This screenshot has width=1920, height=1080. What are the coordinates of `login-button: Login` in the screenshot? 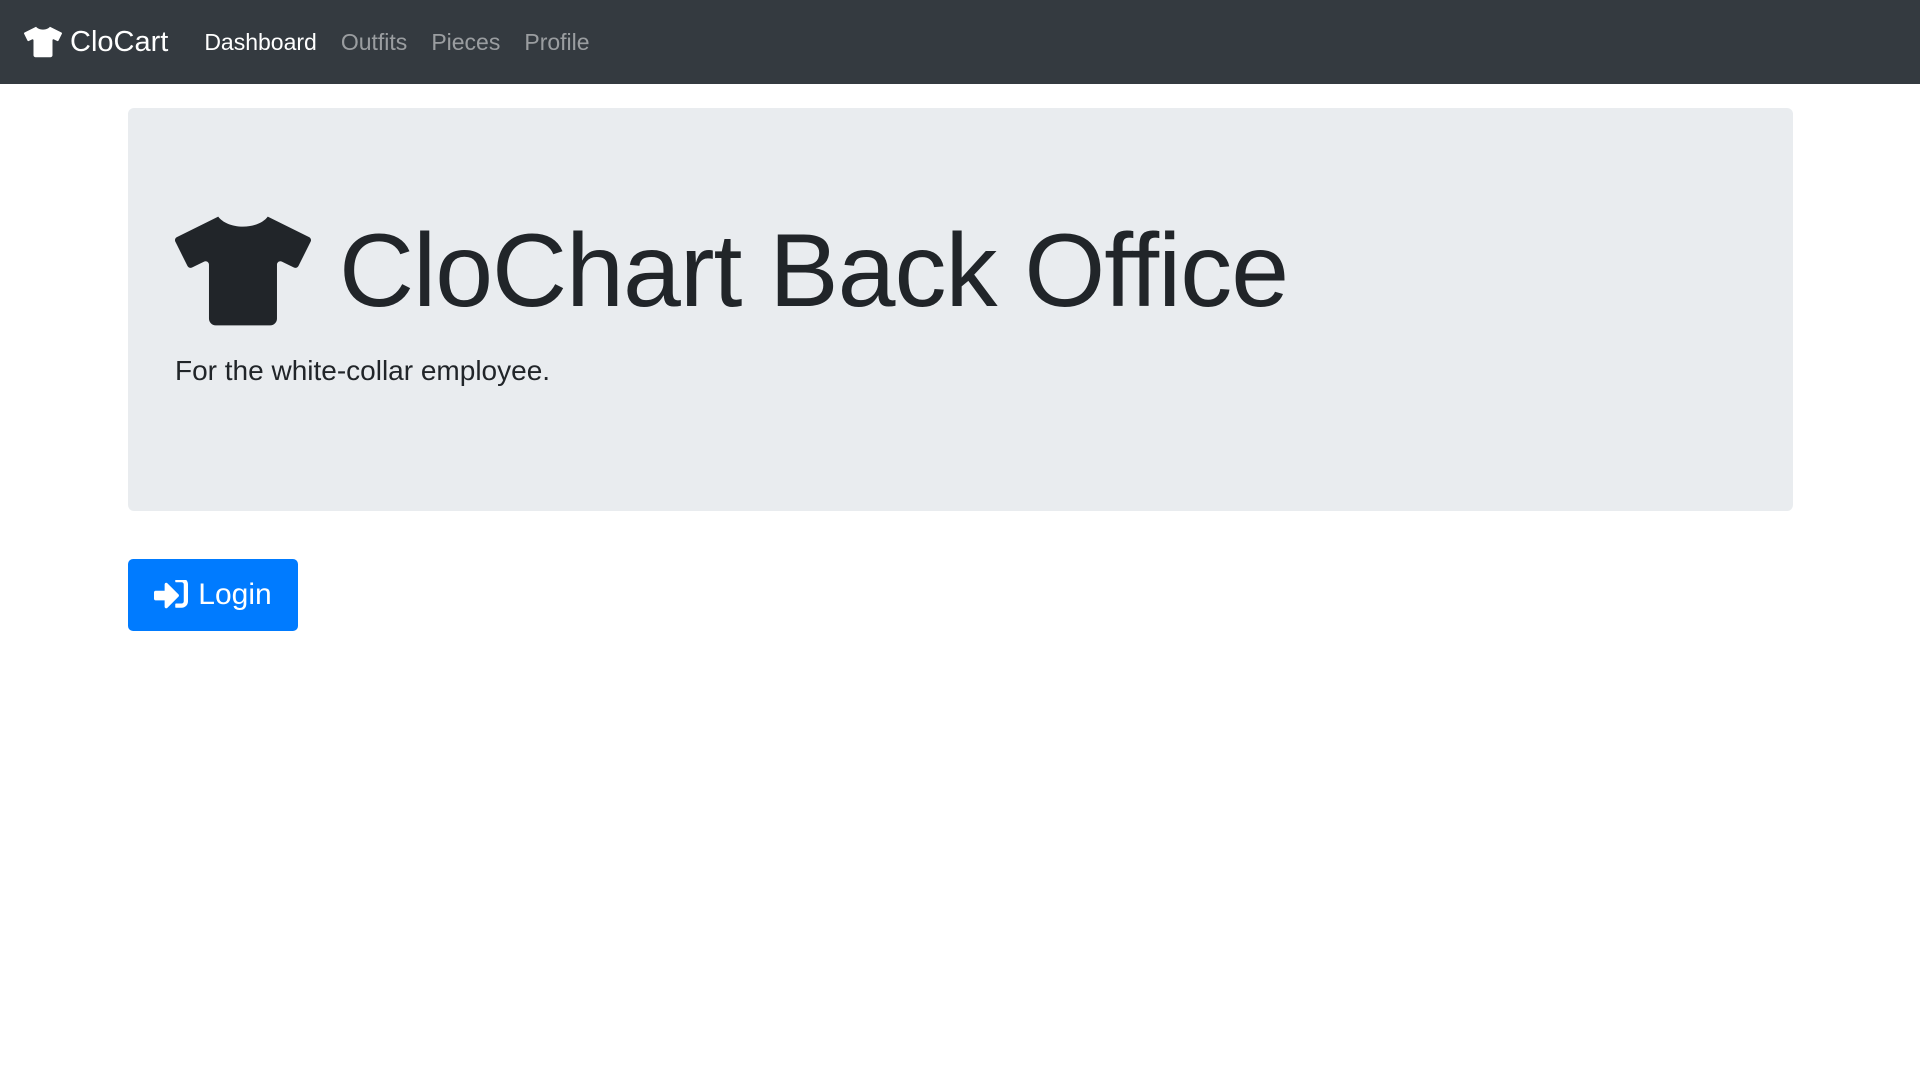 It's located at (213, 595).